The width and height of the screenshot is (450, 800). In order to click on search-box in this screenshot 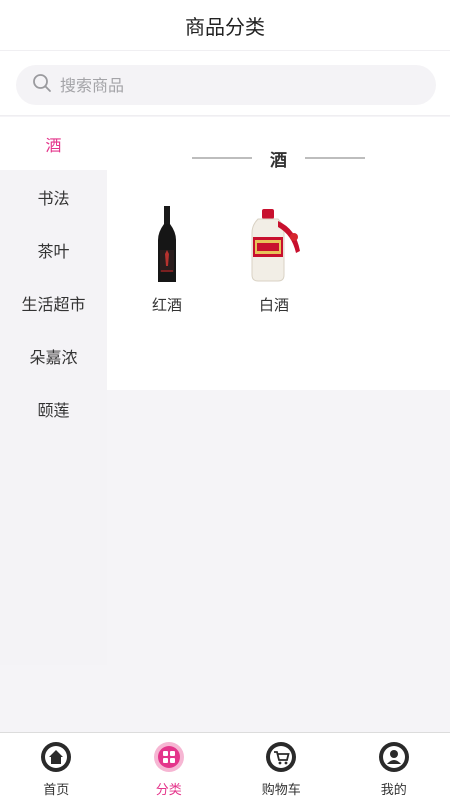, I will do `click(226, 85)`.